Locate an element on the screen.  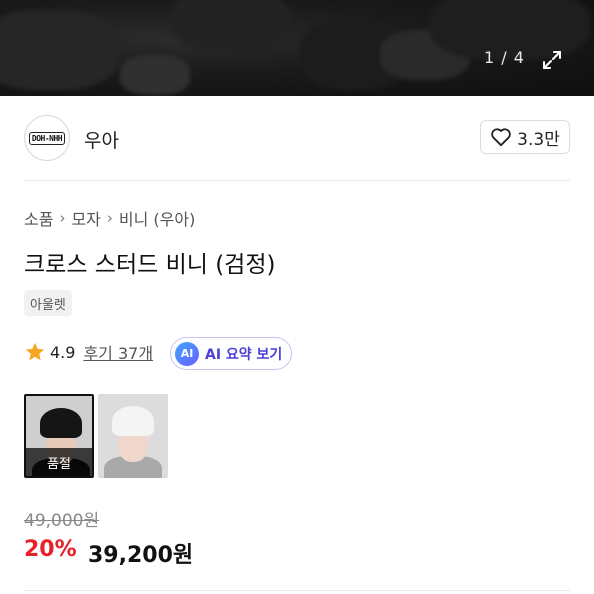
soldout-badge: 품절 is located at coordinates (59, 462).